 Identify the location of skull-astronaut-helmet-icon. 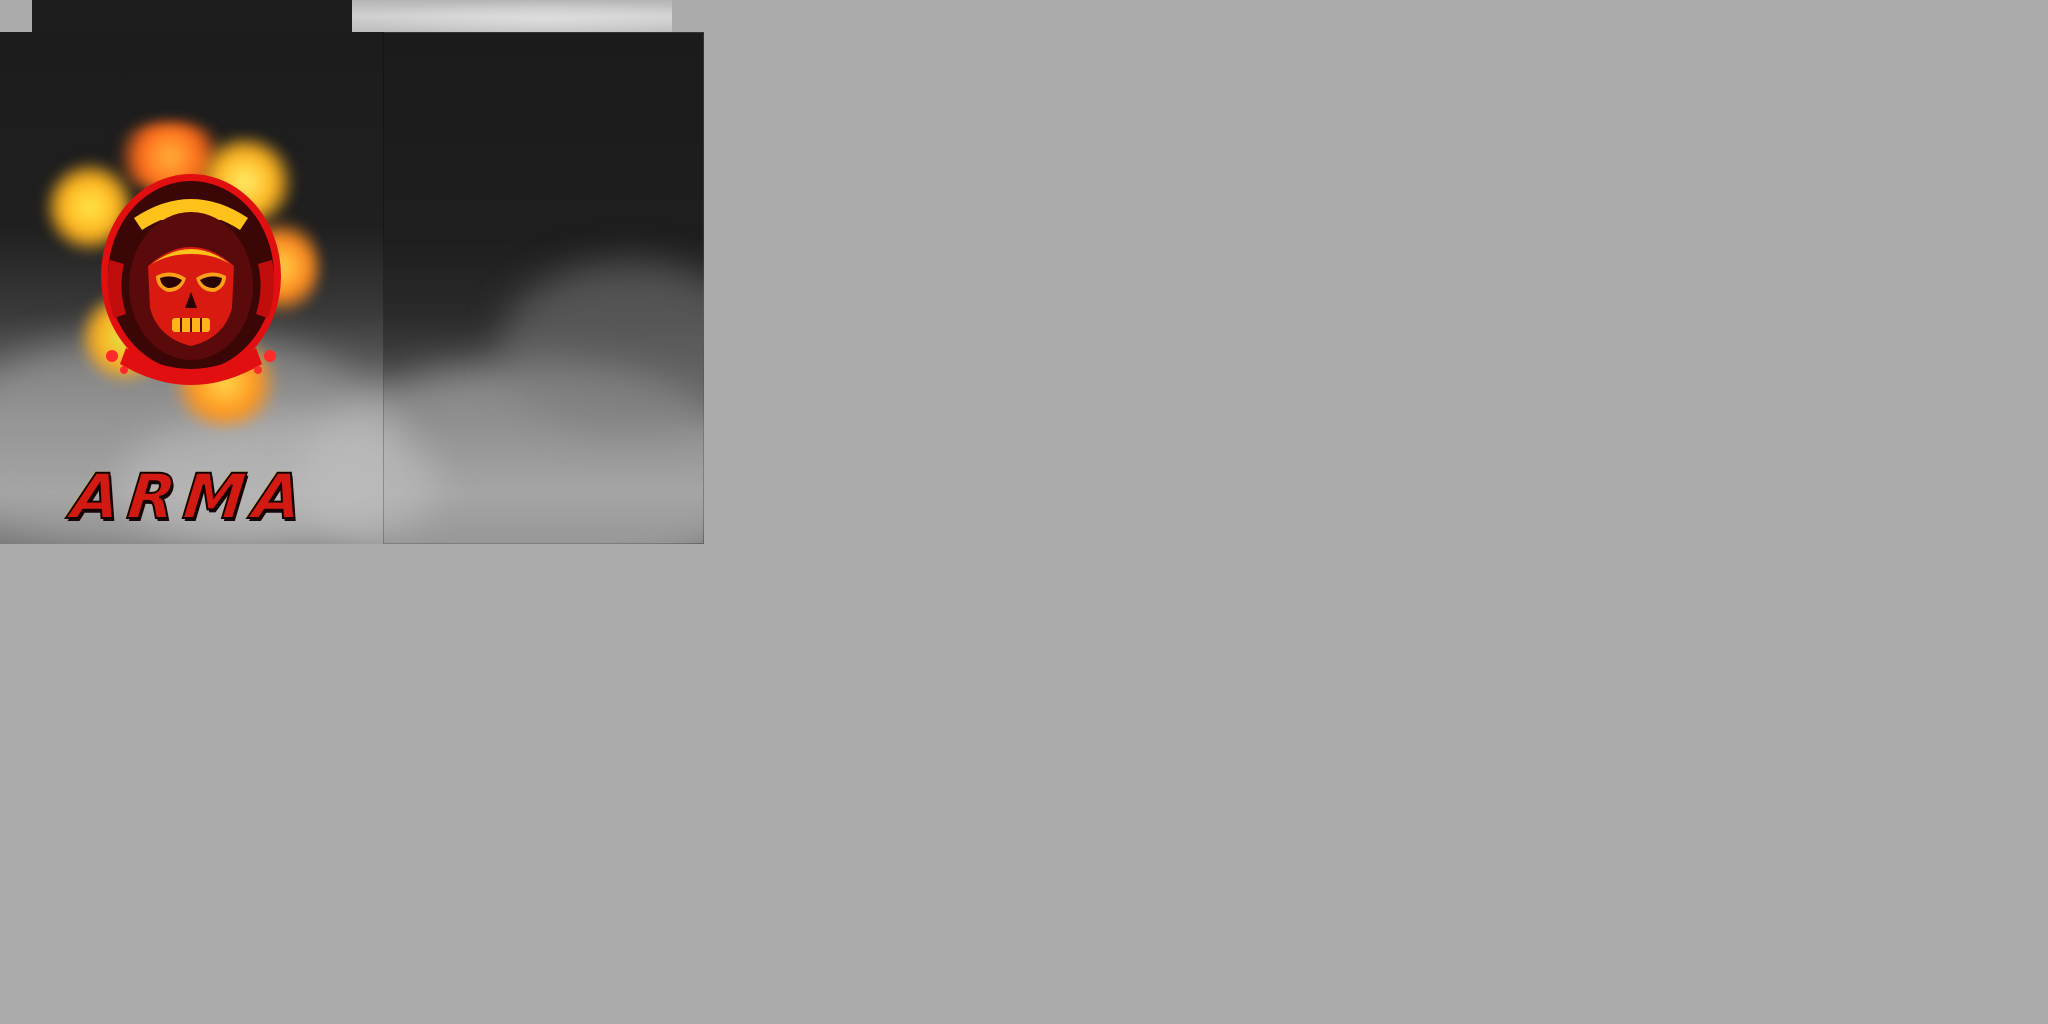
(191, 279).